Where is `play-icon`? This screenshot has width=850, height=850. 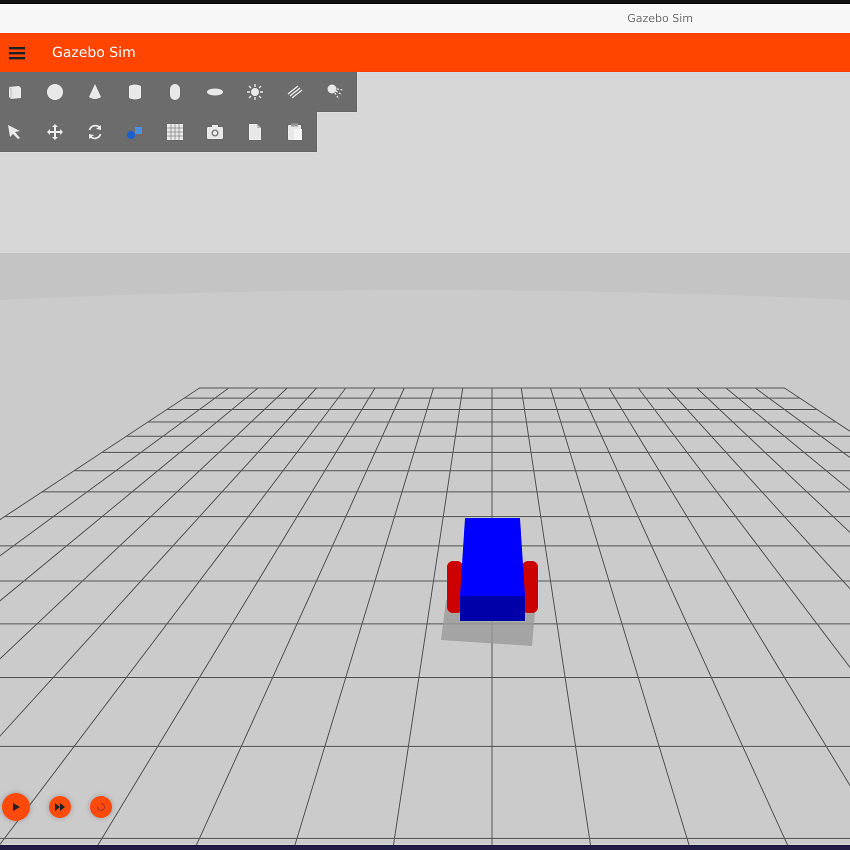 play-icon is located at coordinates (16, 807).